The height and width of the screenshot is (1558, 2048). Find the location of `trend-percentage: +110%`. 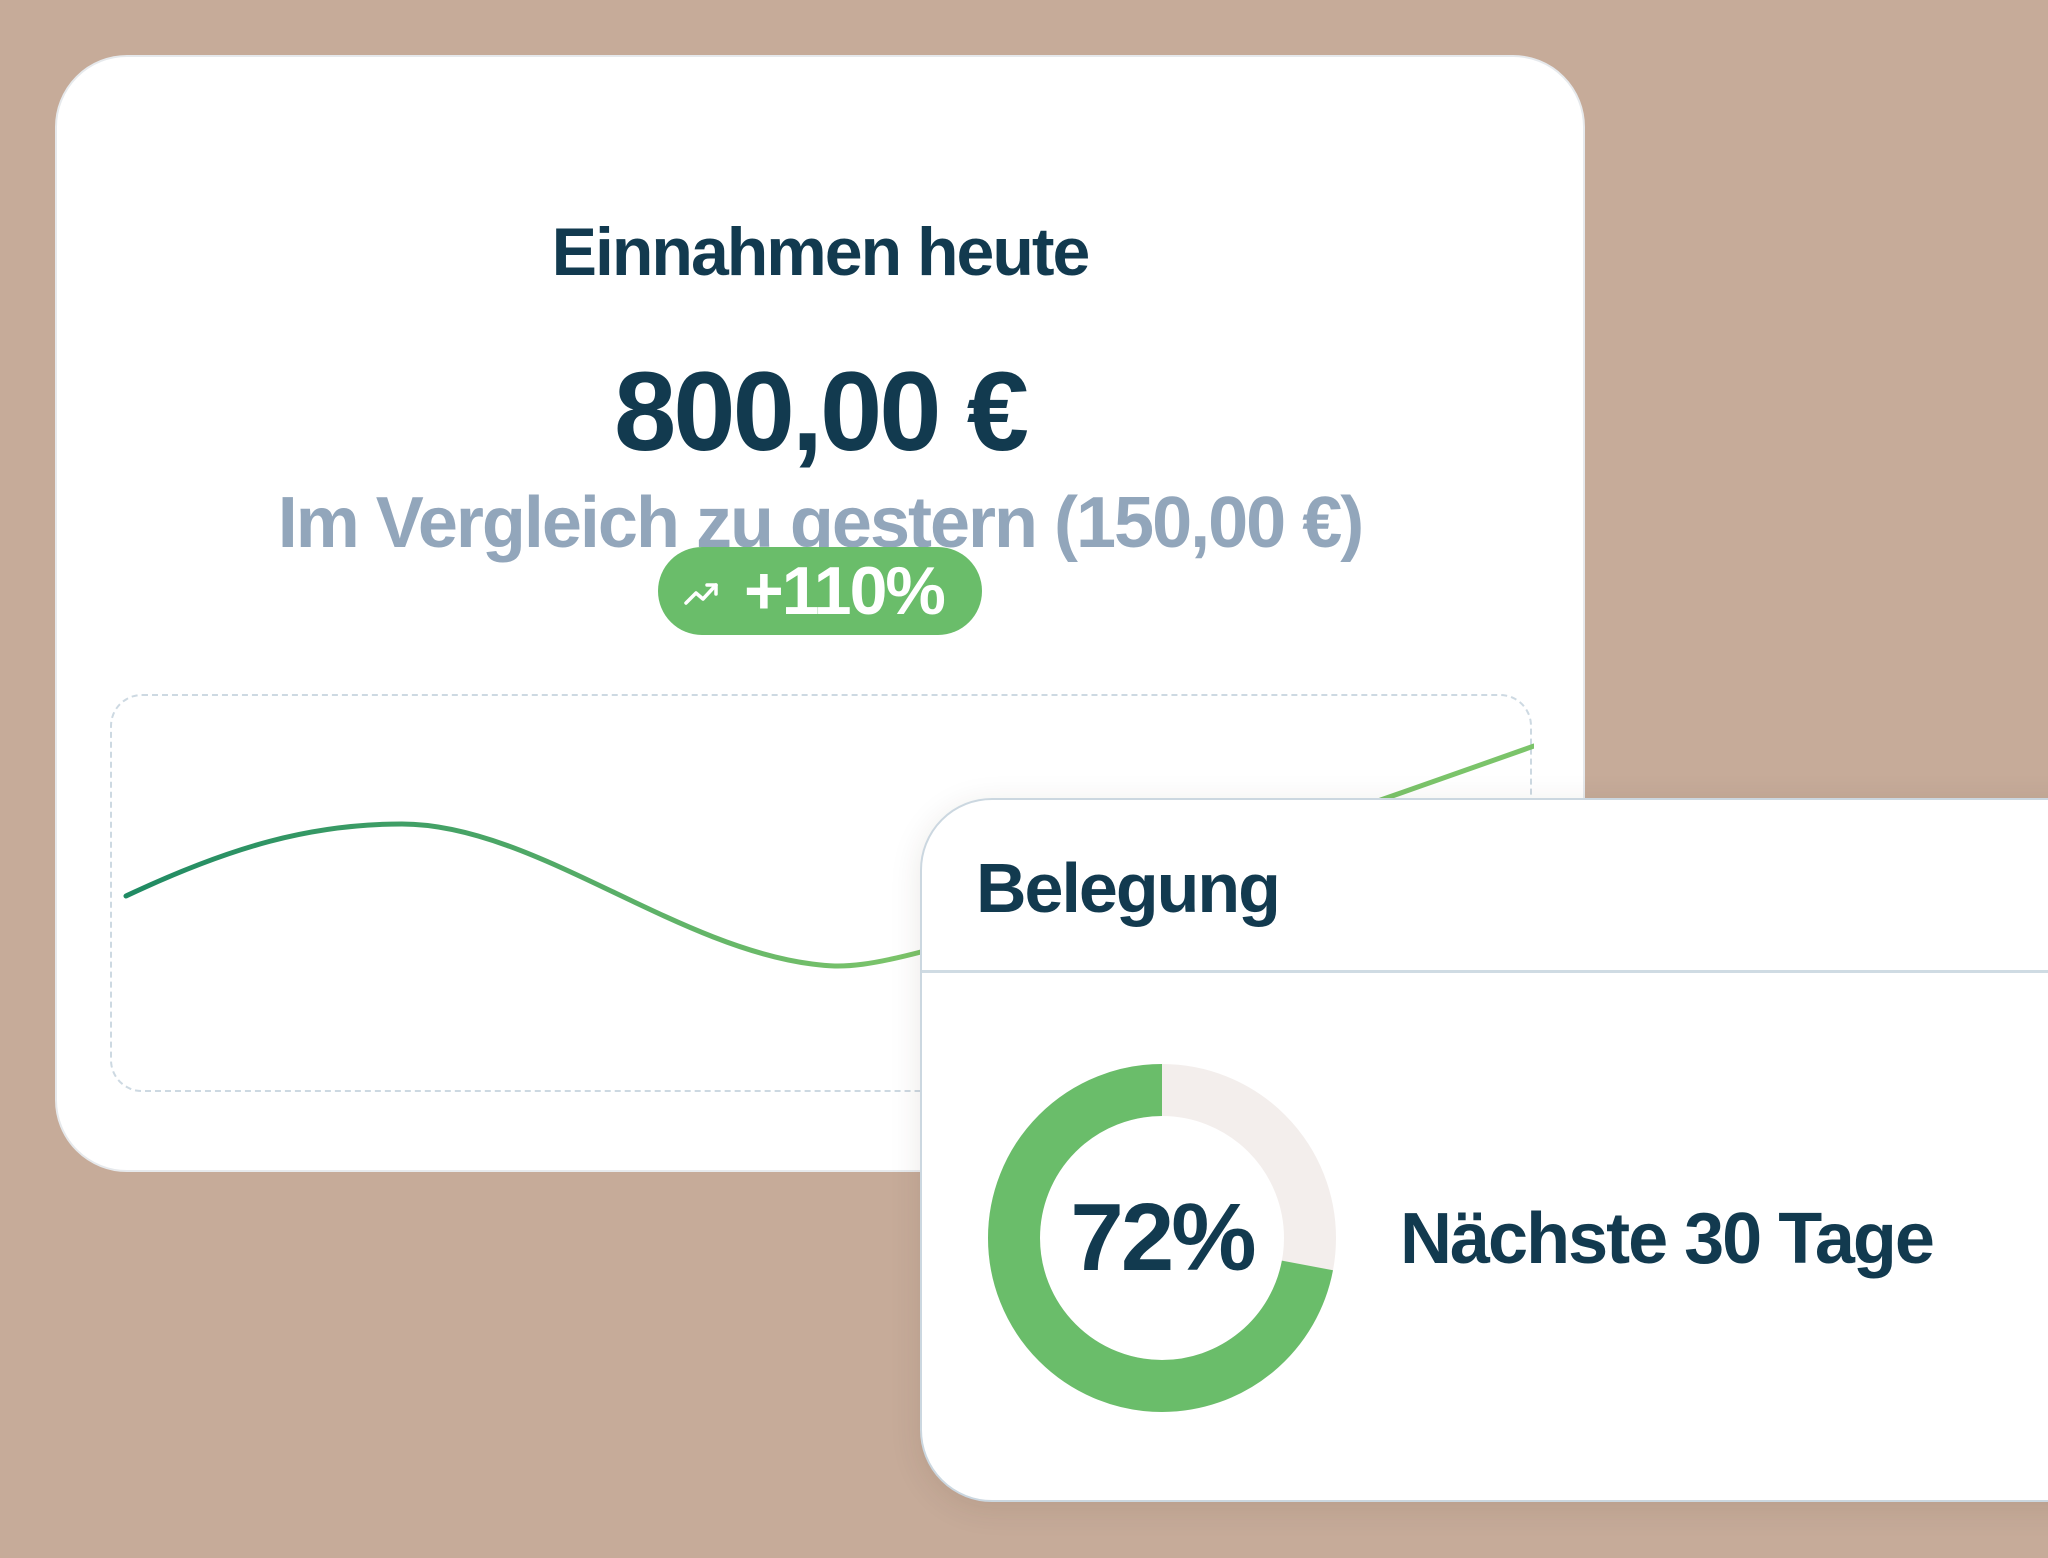

trend-percentage: +110% is located at coordinates (845, 591).